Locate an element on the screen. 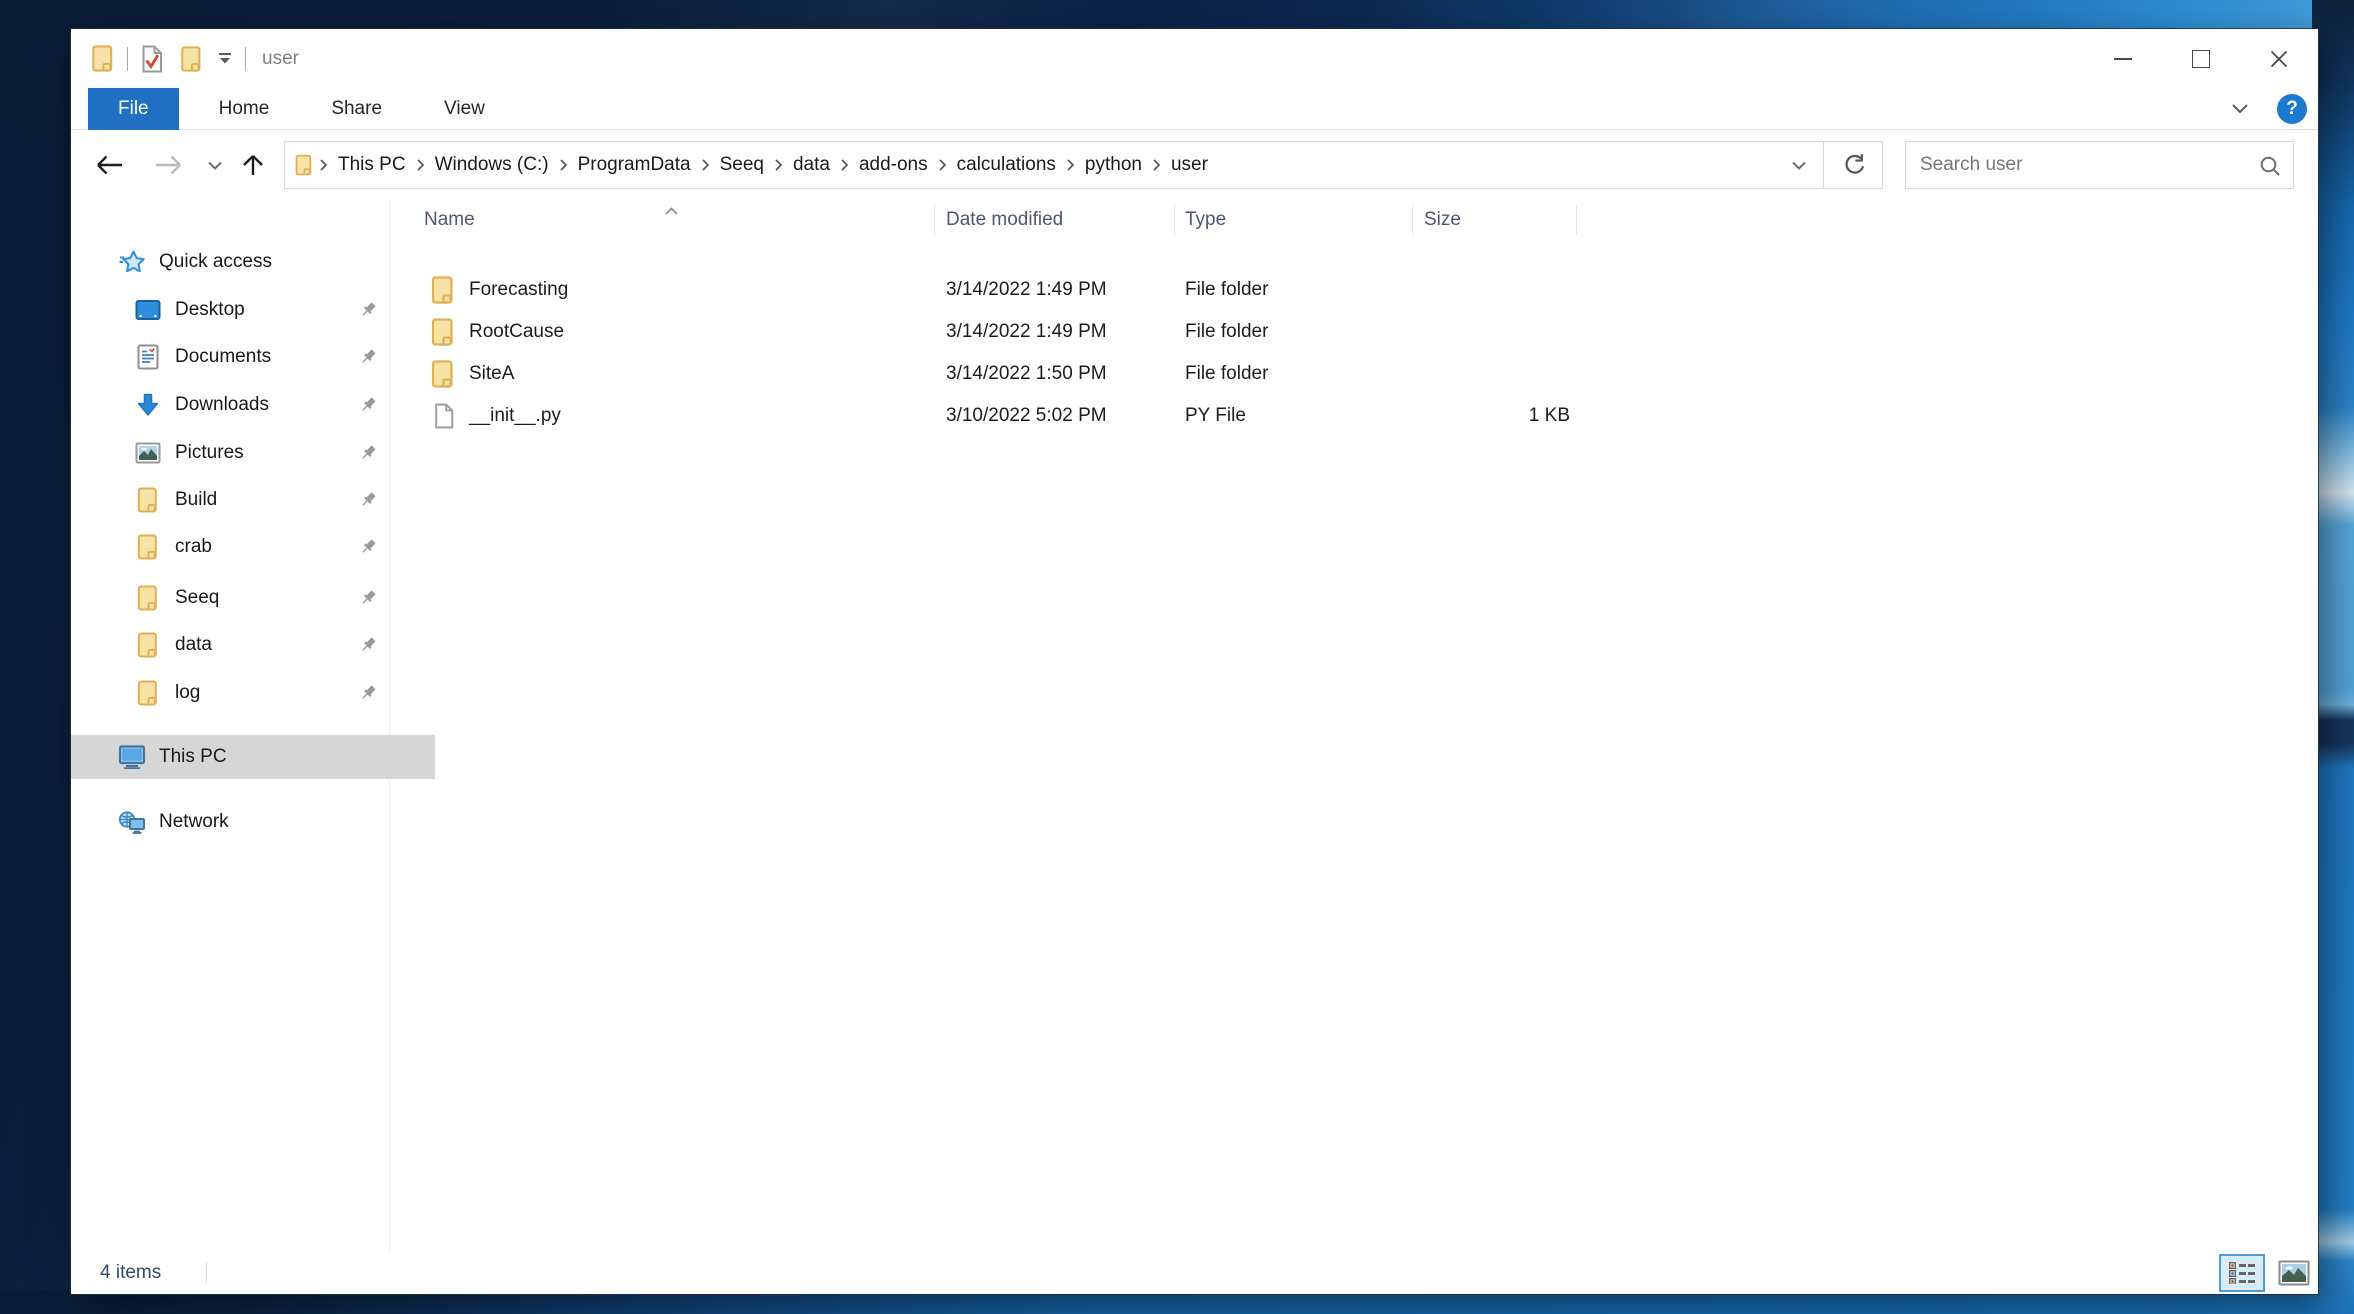  maximize-button is located at coordinates (2201, 58).